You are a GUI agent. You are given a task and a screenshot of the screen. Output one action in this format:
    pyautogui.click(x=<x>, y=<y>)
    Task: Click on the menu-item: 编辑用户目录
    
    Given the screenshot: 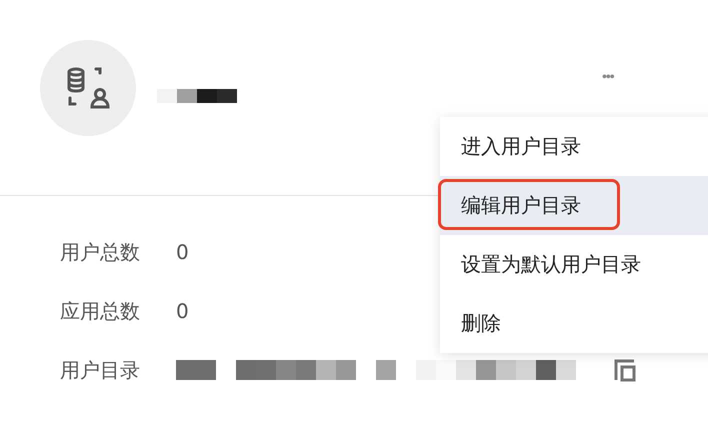 What is the action you would take?
    pyautogui.click(x=574, y=205)
    